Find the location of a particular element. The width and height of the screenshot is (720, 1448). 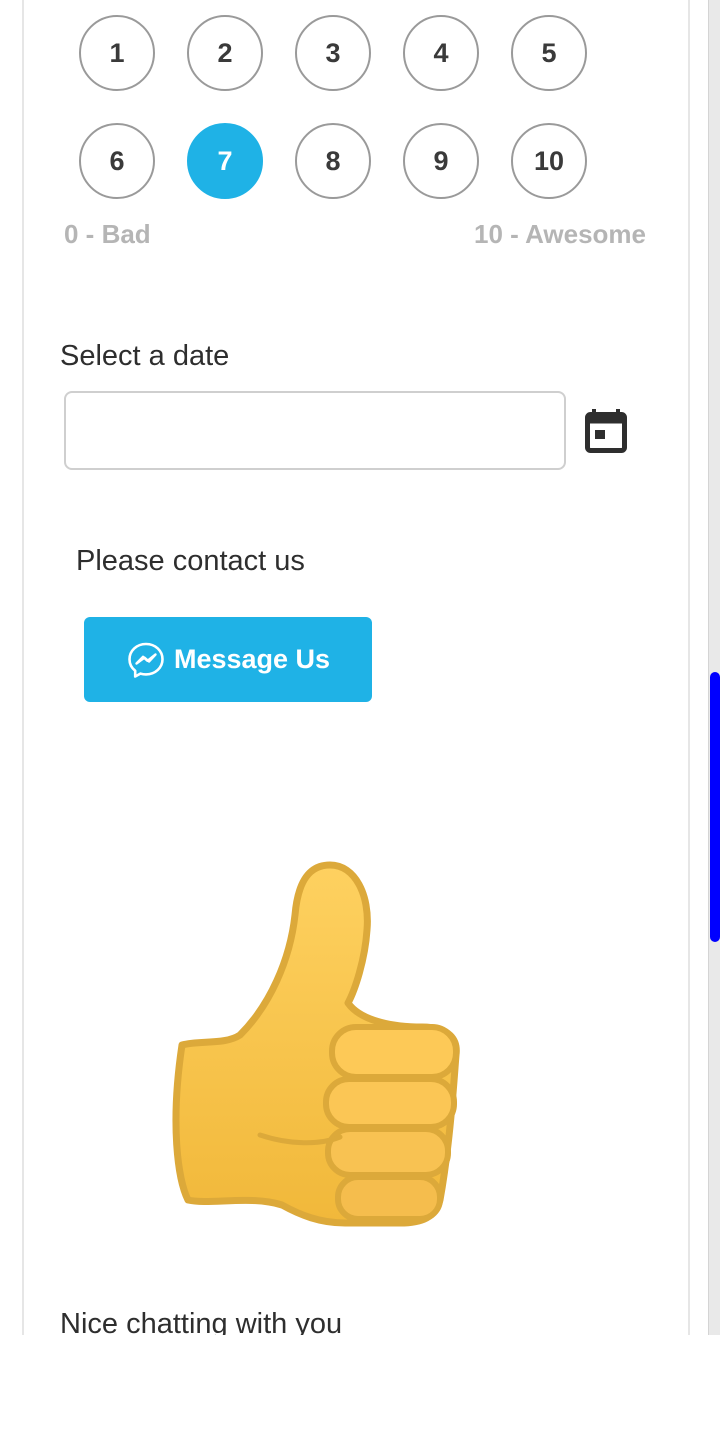

thumbs-up-icon is located at coordinates (316, 1044).